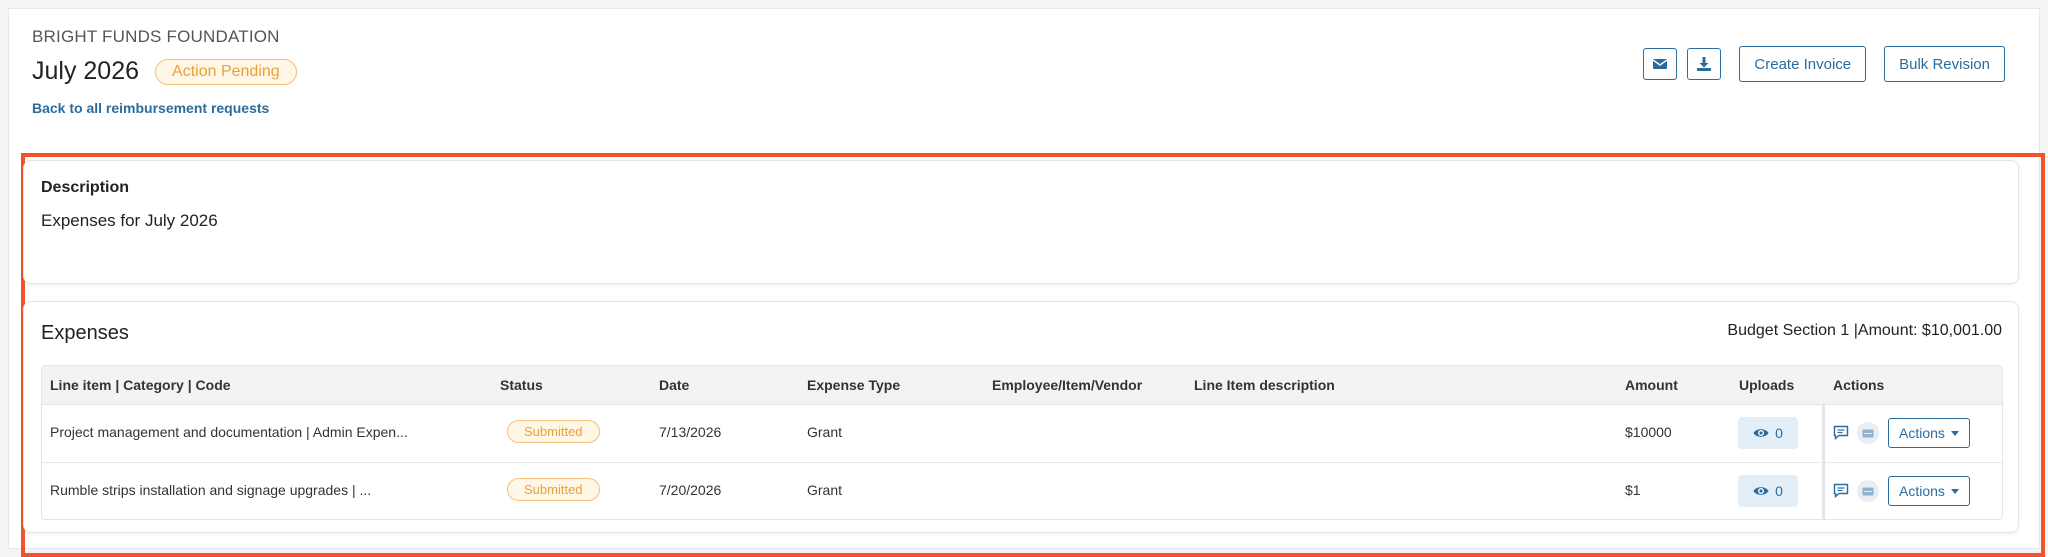 This screenshot has width=2048, height=557. I want to click on row-date: 7/20/2026, so click(690, 490).